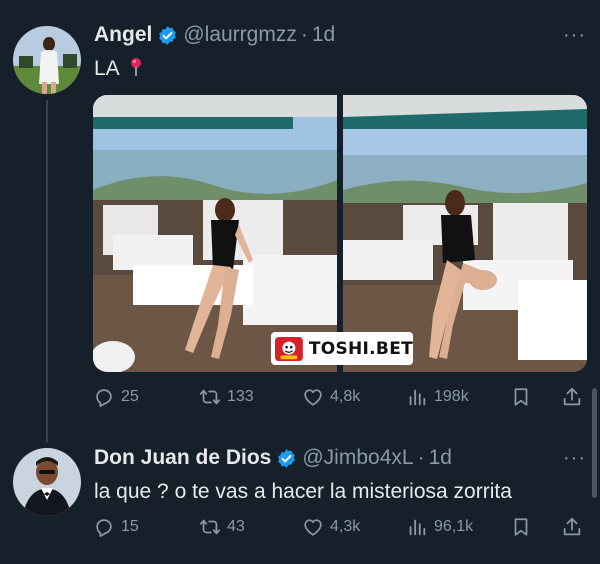  Describe the element at coordinates (226, 397) in the screenshot. I see `retweet-button: 133` at that location.